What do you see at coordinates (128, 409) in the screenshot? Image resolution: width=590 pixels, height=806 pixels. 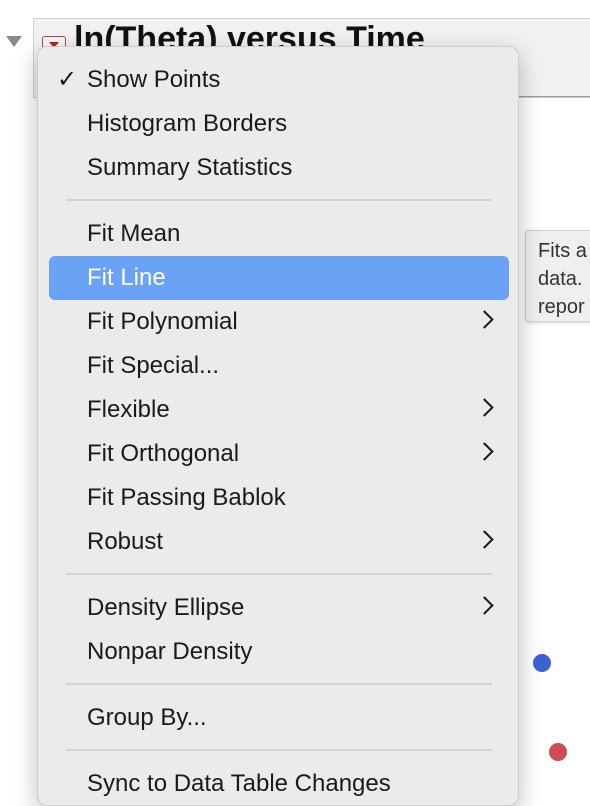 I see `menu-item-label: Flexible` at bounding box center [128, 409].